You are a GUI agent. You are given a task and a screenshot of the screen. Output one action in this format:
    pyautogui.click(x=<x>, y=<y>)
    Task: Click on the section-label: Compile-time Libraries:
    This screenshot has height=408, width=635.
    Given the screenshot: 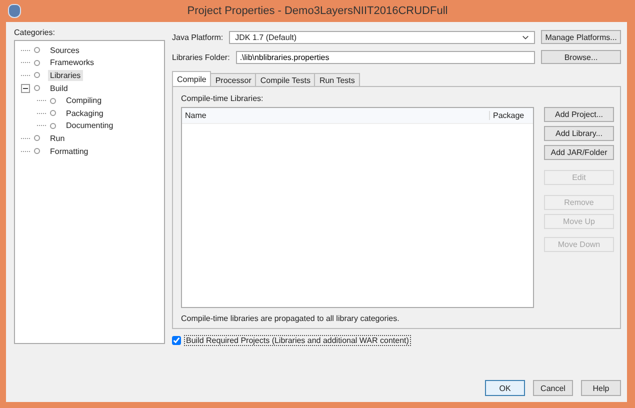 What is the action you would take?
    pyautogui.click(x=222, y=98)
    